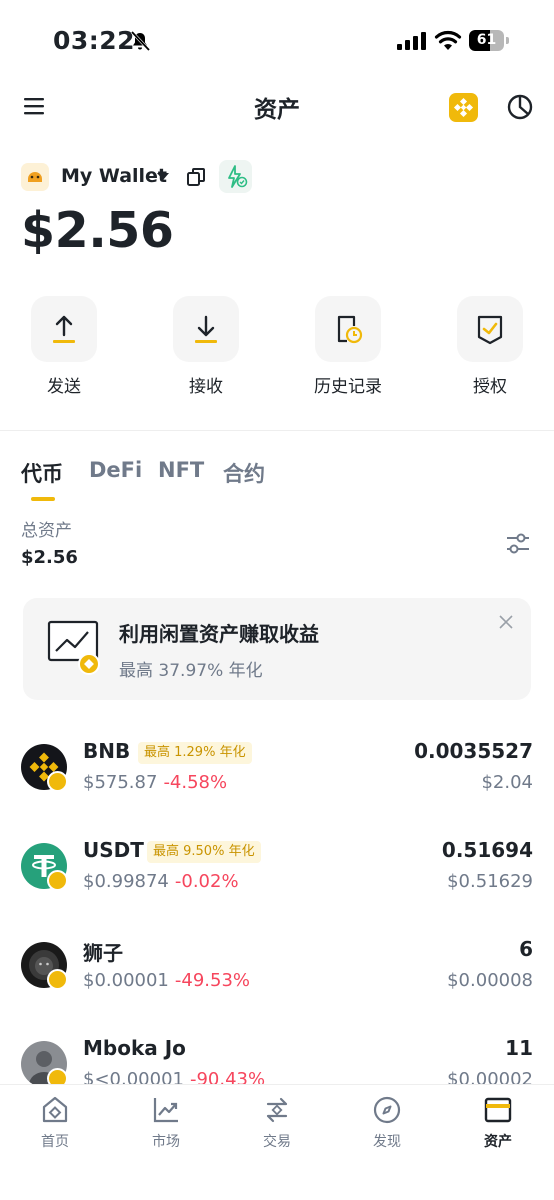  What do you see at coordinates (244, 473) in the screenshot?
I see `tab-contracts: 合约` at bounding box center [244, 473].